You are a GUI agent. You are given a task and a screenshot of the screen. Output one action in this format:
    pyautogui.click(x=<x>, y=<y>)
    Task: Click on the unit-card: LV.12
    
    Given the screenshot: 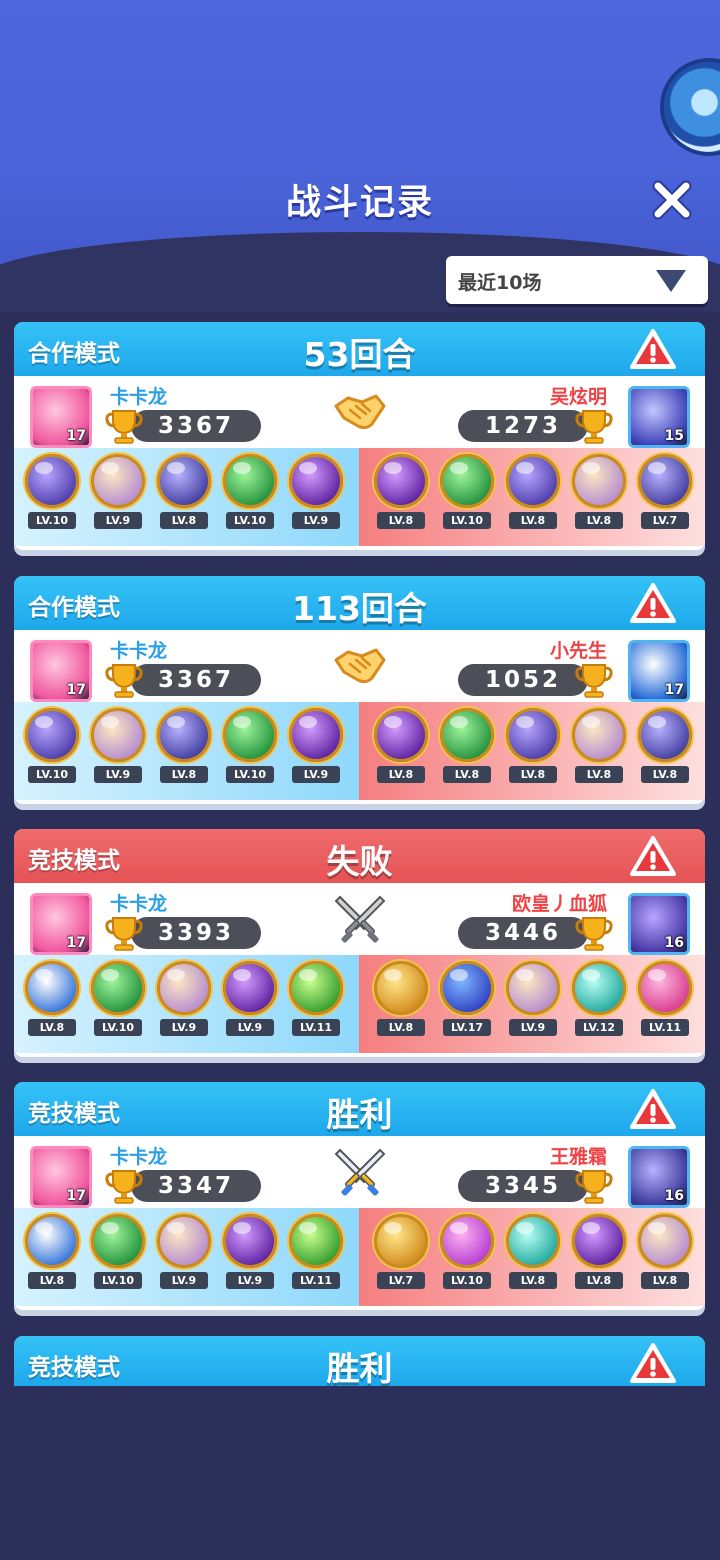 What is the action you would take?
    pyautogui.click(x=599, y=1001)
    